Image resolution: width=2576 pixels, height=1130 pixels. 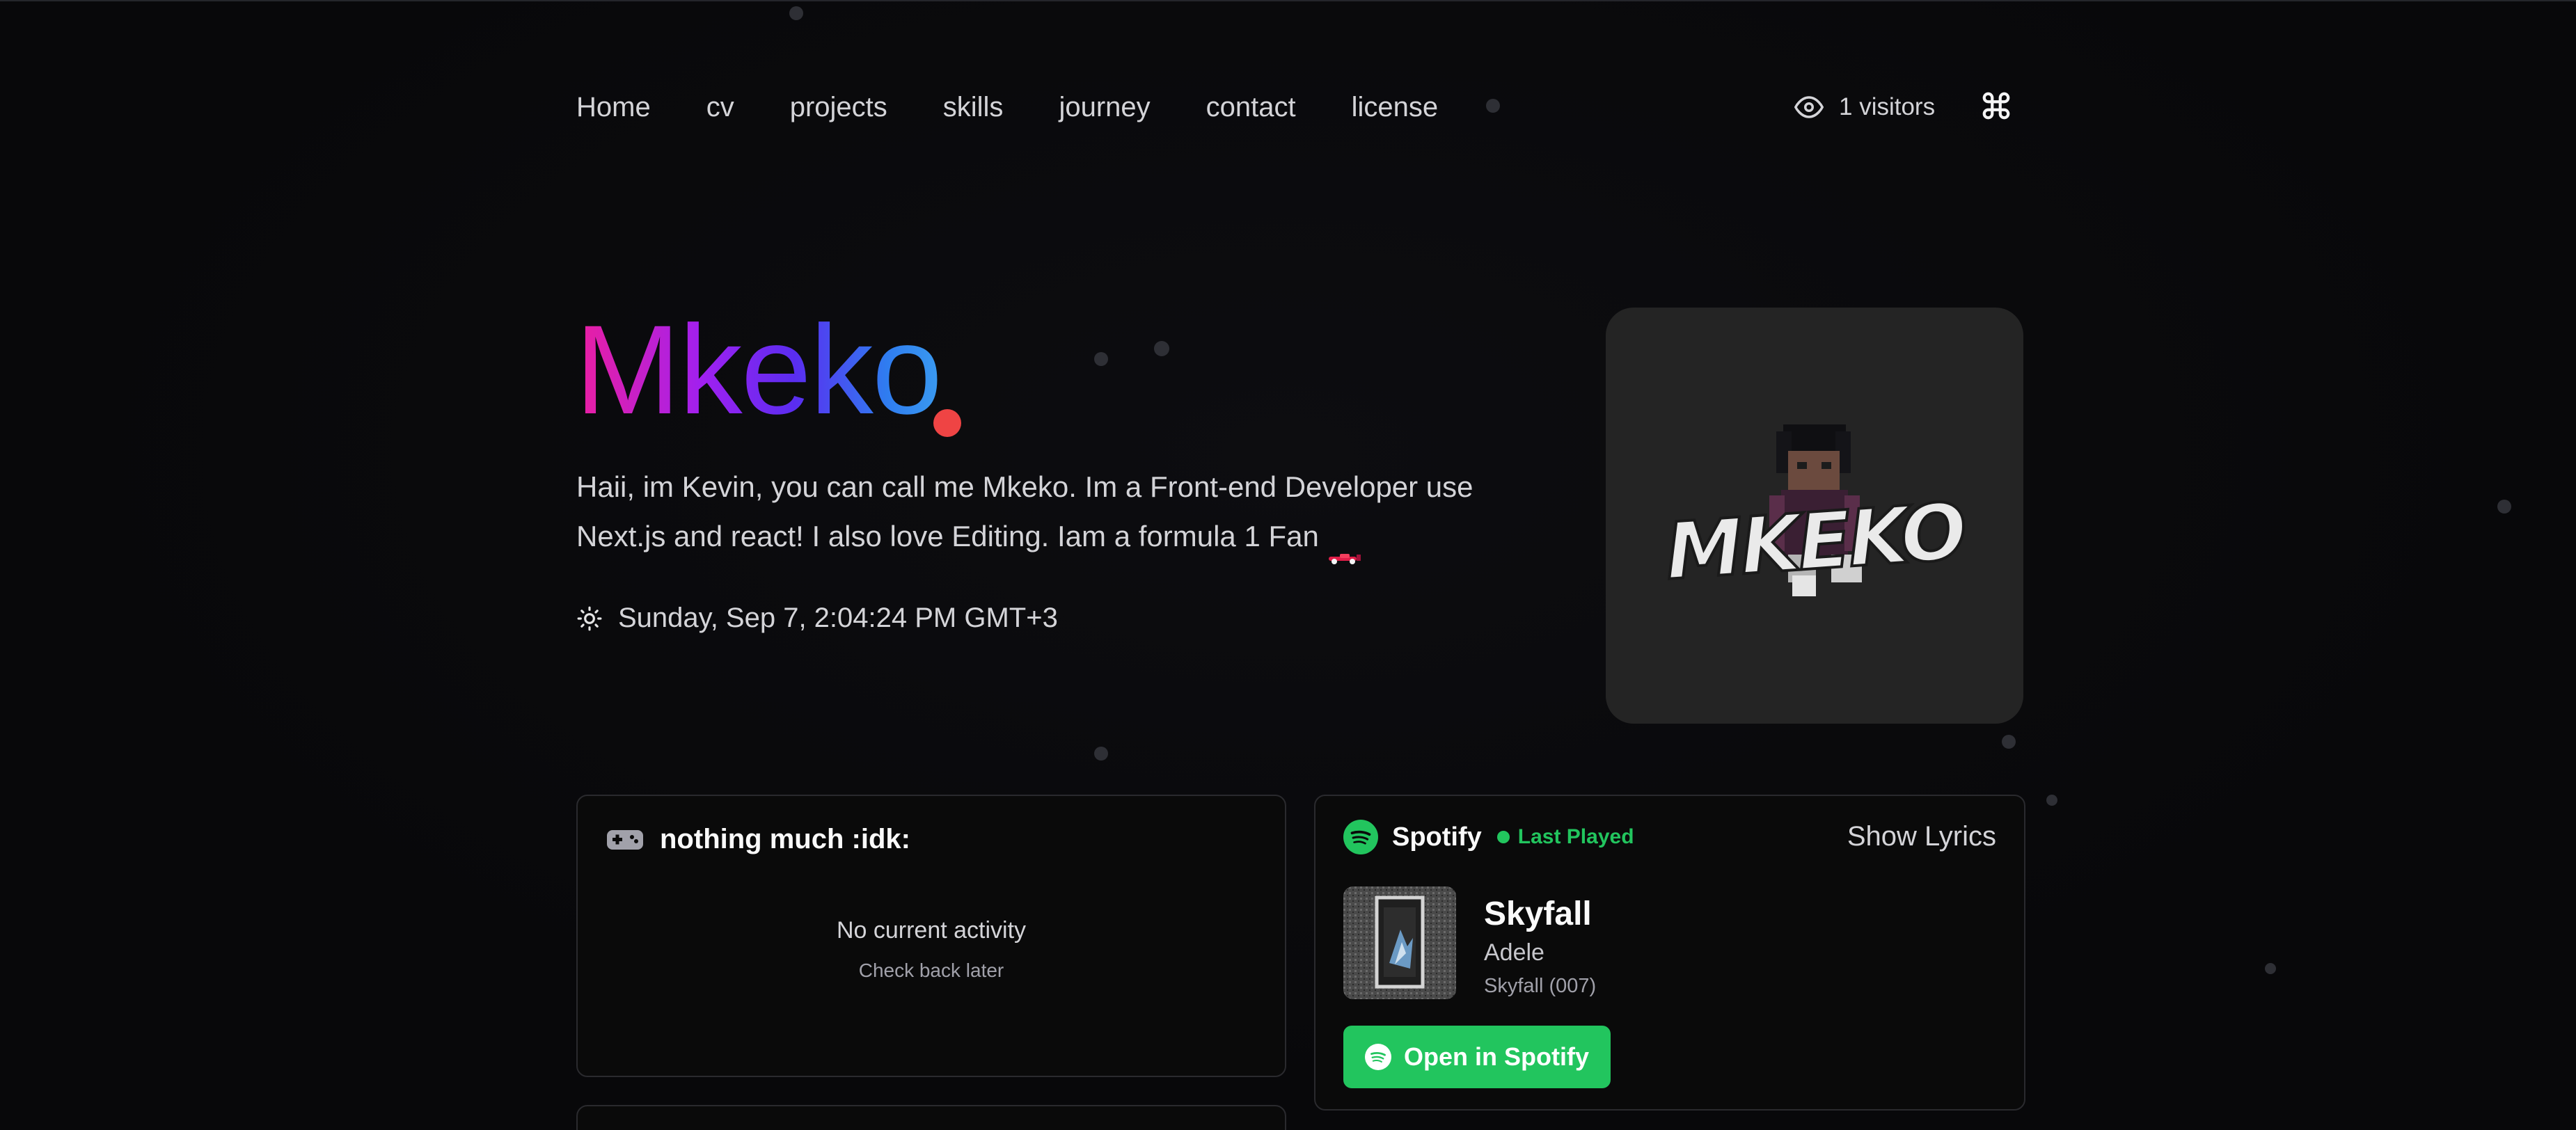 What do you see at coordinates (1540, 986) in the screenshot?
I see `album-name: Skyfall (007)` at bounding box center [1540, 986].